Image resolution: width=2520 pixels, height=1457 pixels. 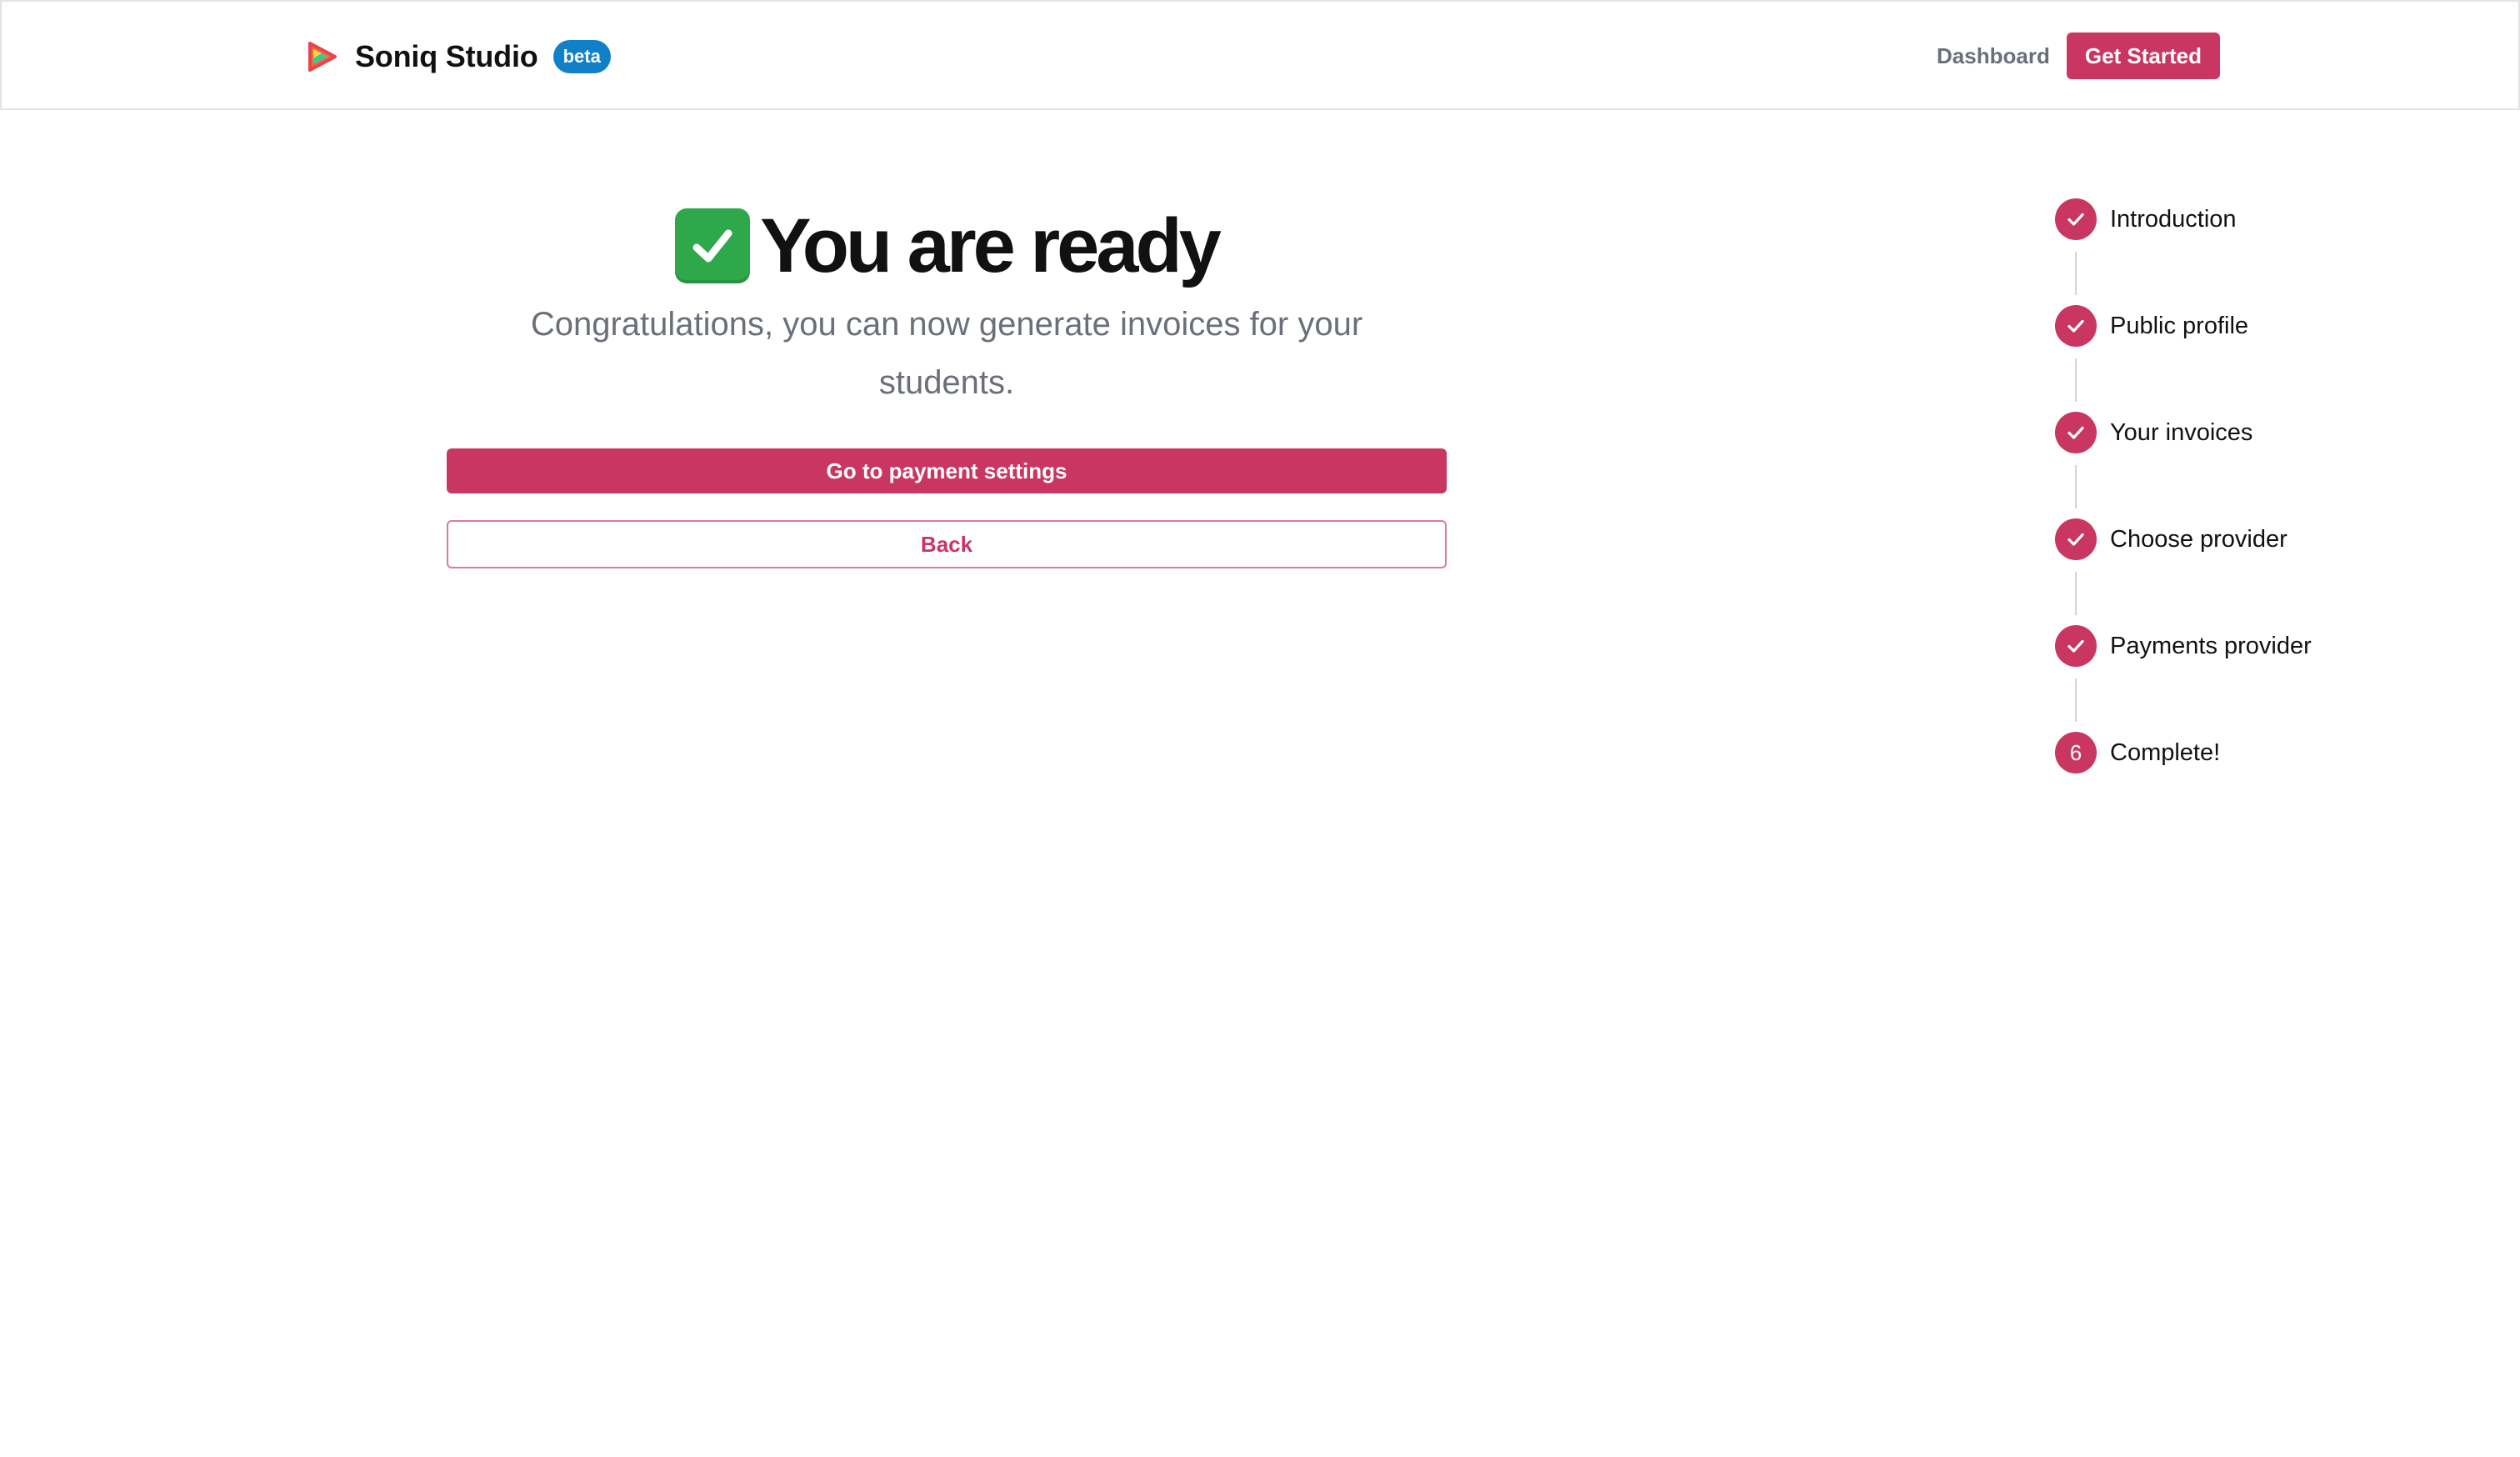 What do you see at coordinates (1260, 55) in the screenshot?
I see `top-navbar: Soniq Studio beta Dashboard Get Started` at bounding box center [1260, 55].